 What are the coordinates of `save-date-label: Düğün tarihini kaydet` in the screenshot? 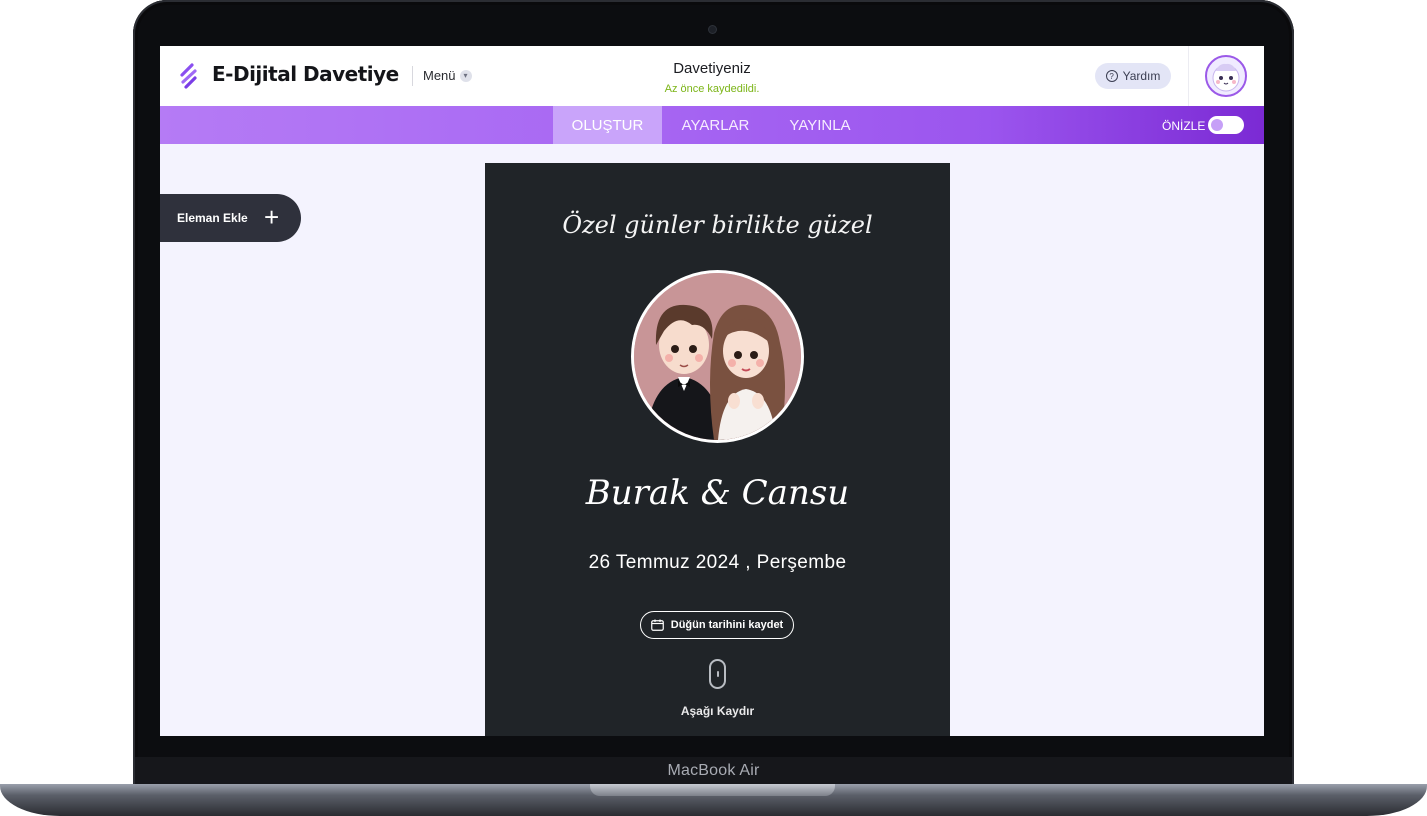 It's located at (727, 625).